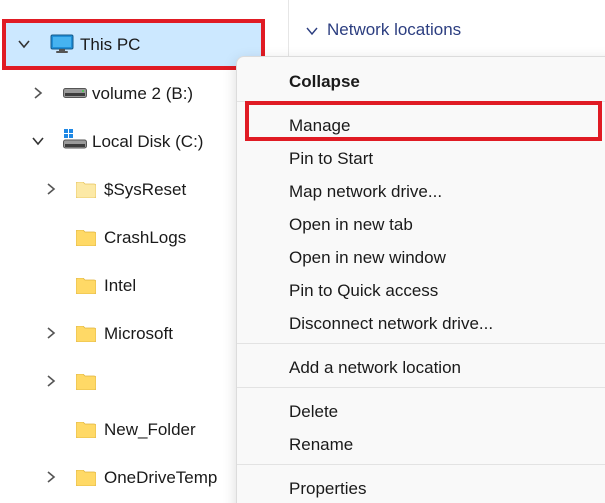 The image size is (605, 503). Describe the element at coordinates (423, 443) in the screenshot. I see `menu-item-rename: Rename` at that location.